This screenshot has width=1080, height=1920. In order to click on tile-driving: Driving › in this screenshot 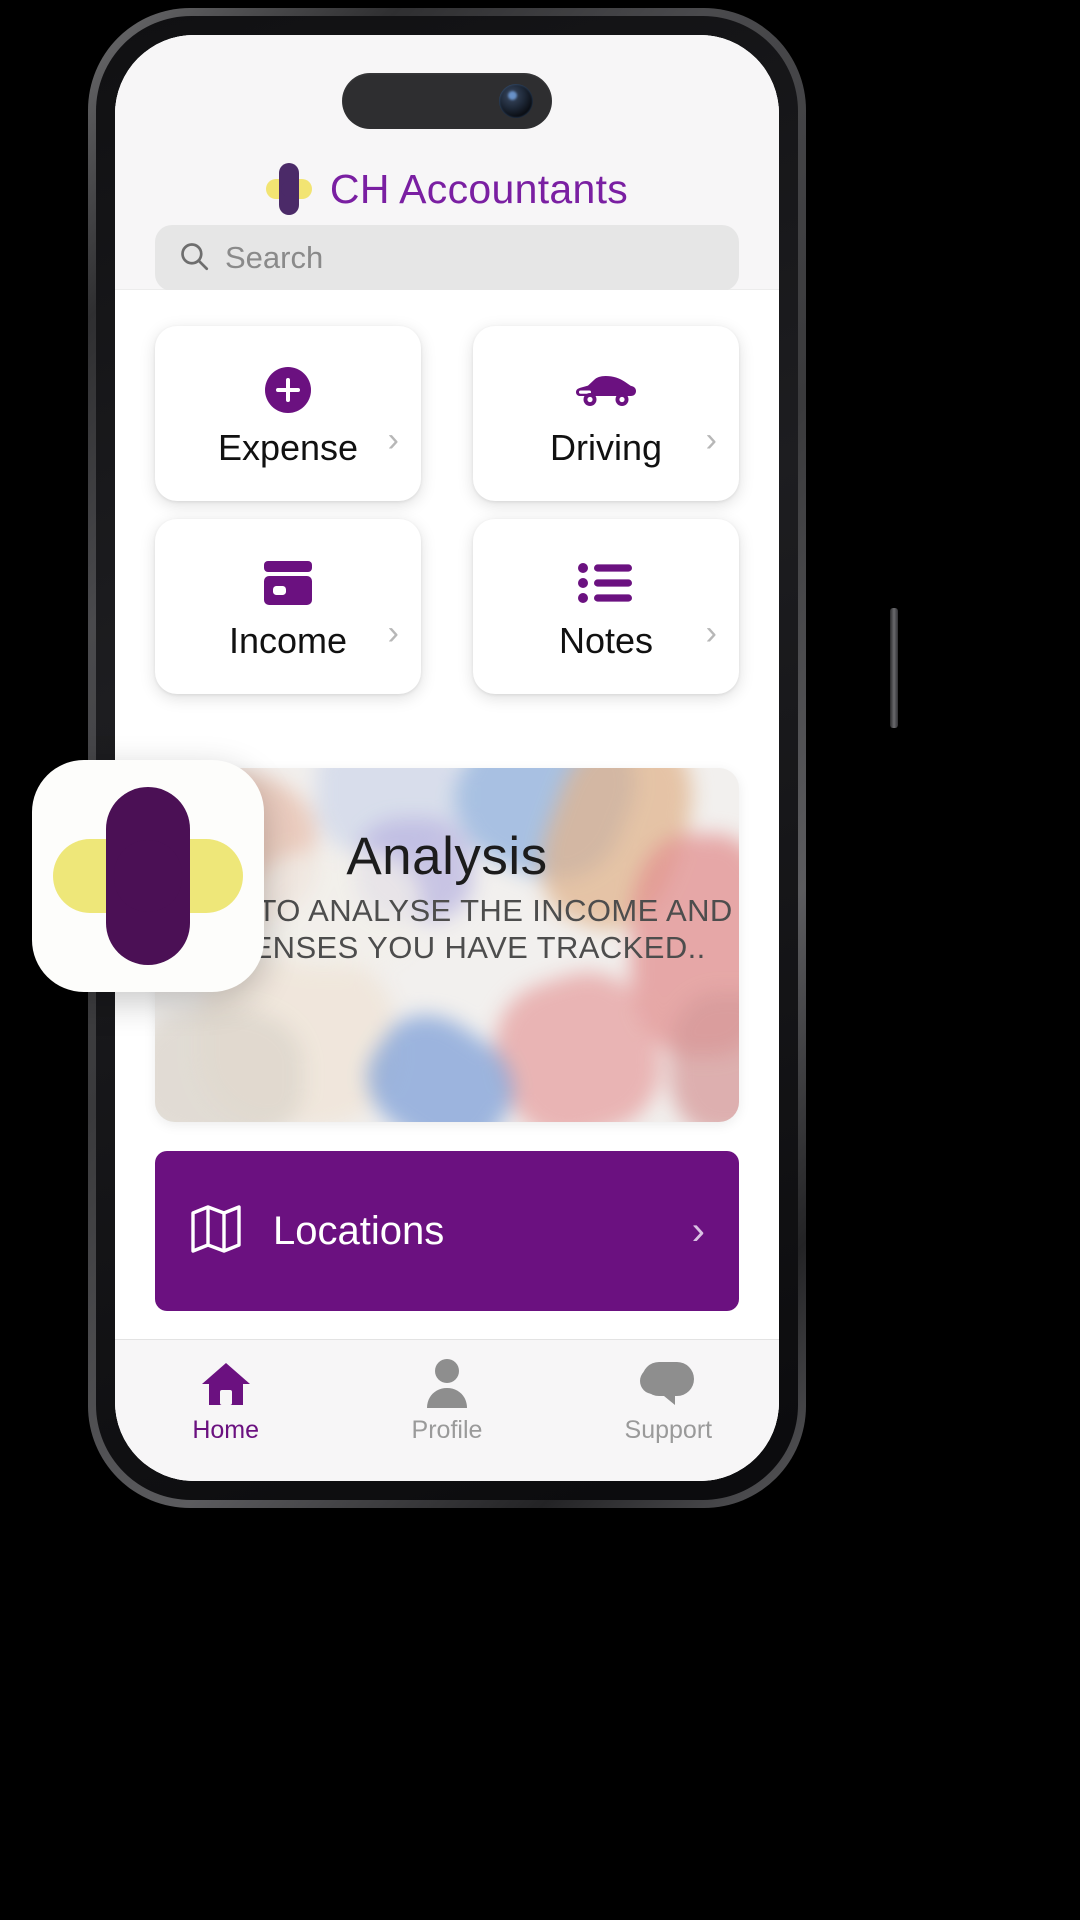, I will do `click(606, 413)`.